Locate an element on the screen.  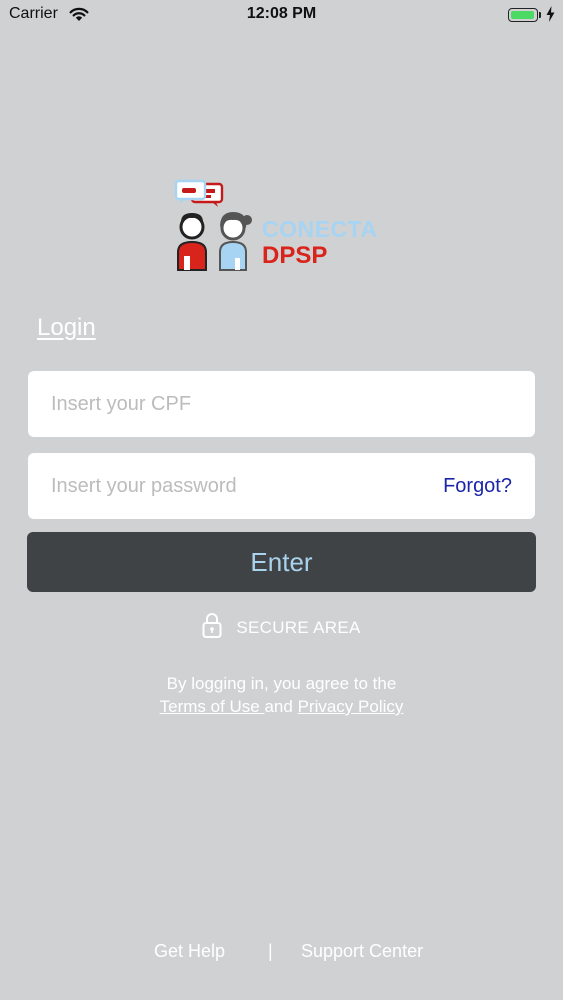
terms-of-use-link: Terms of Use is located at coordinates (212, 706).